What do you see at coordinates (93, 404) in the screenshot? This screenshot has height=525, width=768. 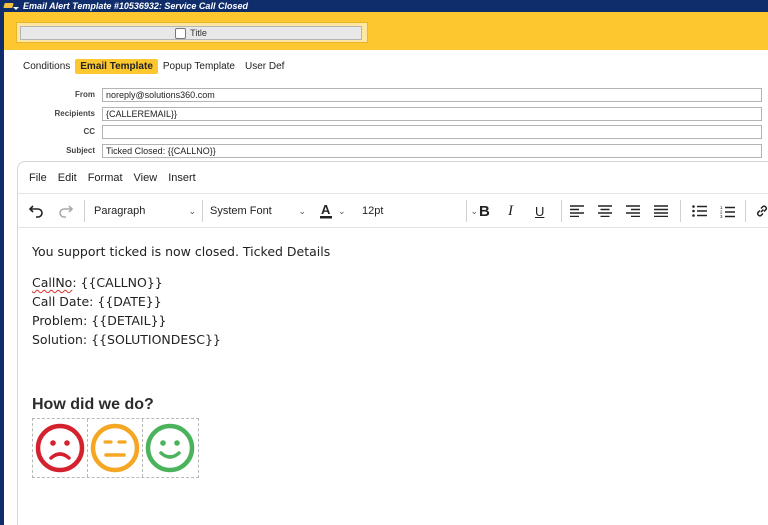 I see `survey-heading: How did we do?` at bounding box center [93, 404].